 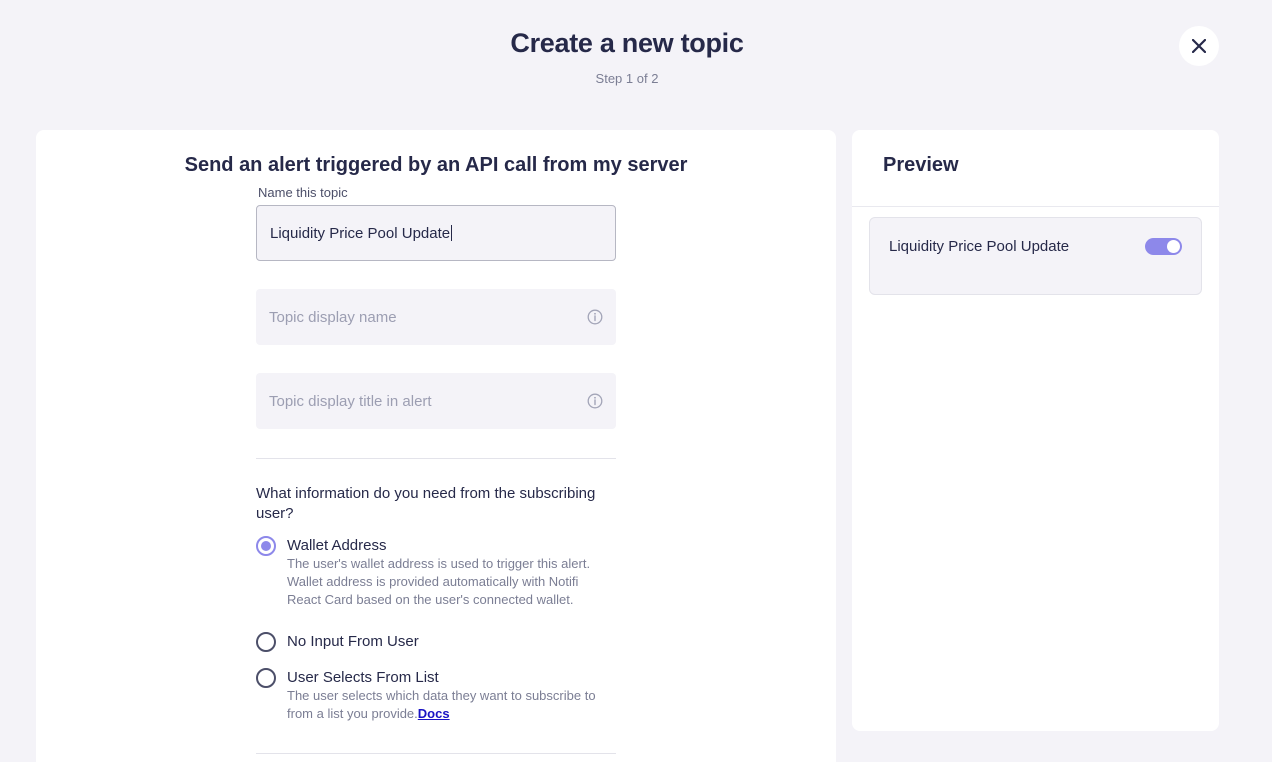 I want to click on option-description-line: from a list you provide.Docs, so click(x=441, y=714).